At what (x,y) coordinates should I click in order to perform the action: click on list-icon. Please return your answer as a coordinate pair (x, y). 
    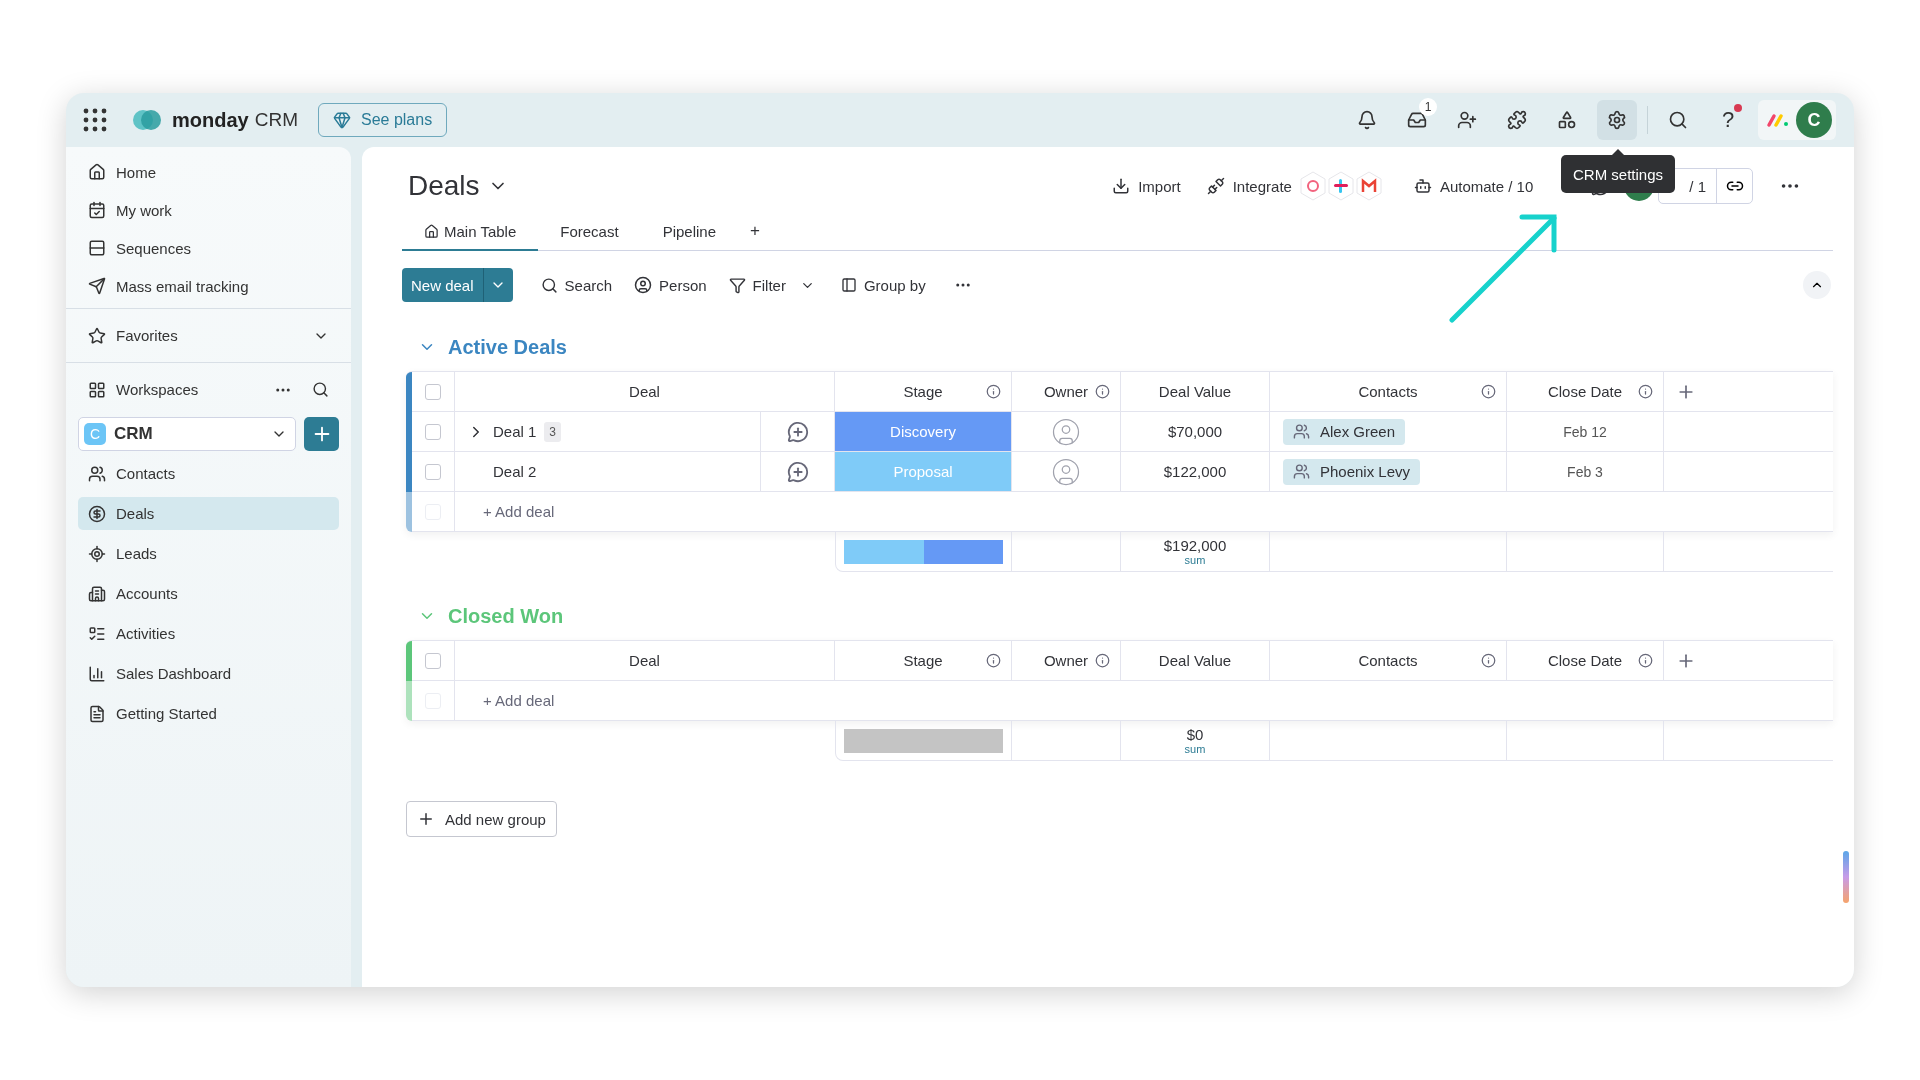
    Looking at the image, I should click on (97, 633).